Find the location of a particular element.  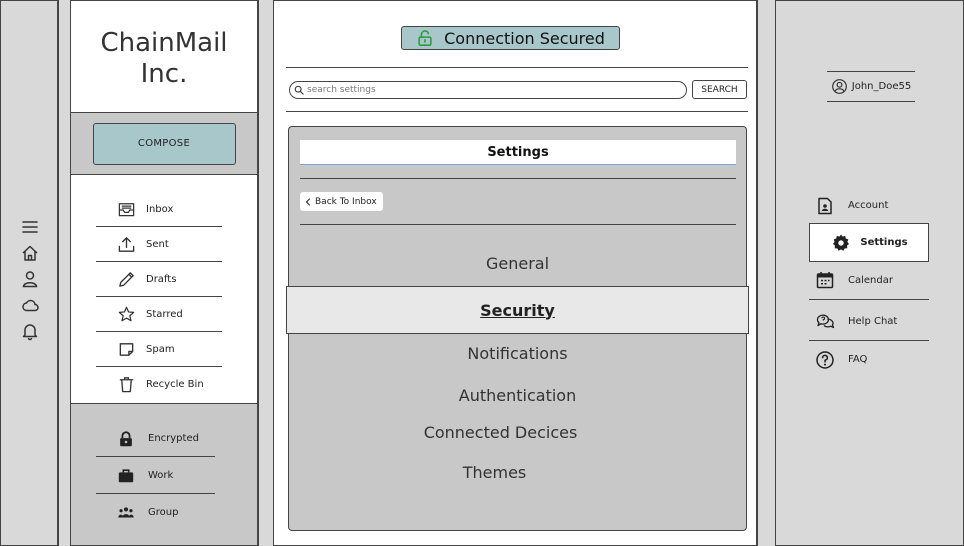

mailbox-item-label: Spam is located at coordinates (160, 349).